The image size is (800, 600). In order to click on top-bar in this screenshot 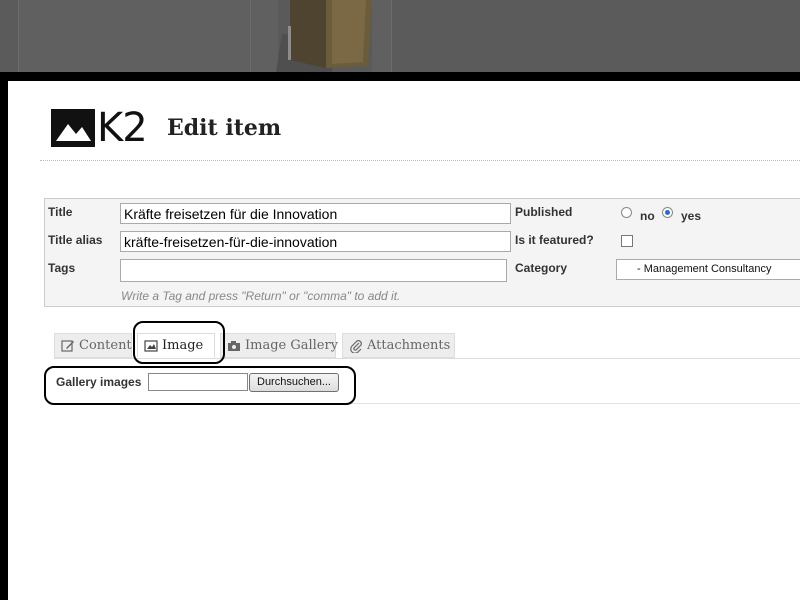, I will do `click(400, 36)`.